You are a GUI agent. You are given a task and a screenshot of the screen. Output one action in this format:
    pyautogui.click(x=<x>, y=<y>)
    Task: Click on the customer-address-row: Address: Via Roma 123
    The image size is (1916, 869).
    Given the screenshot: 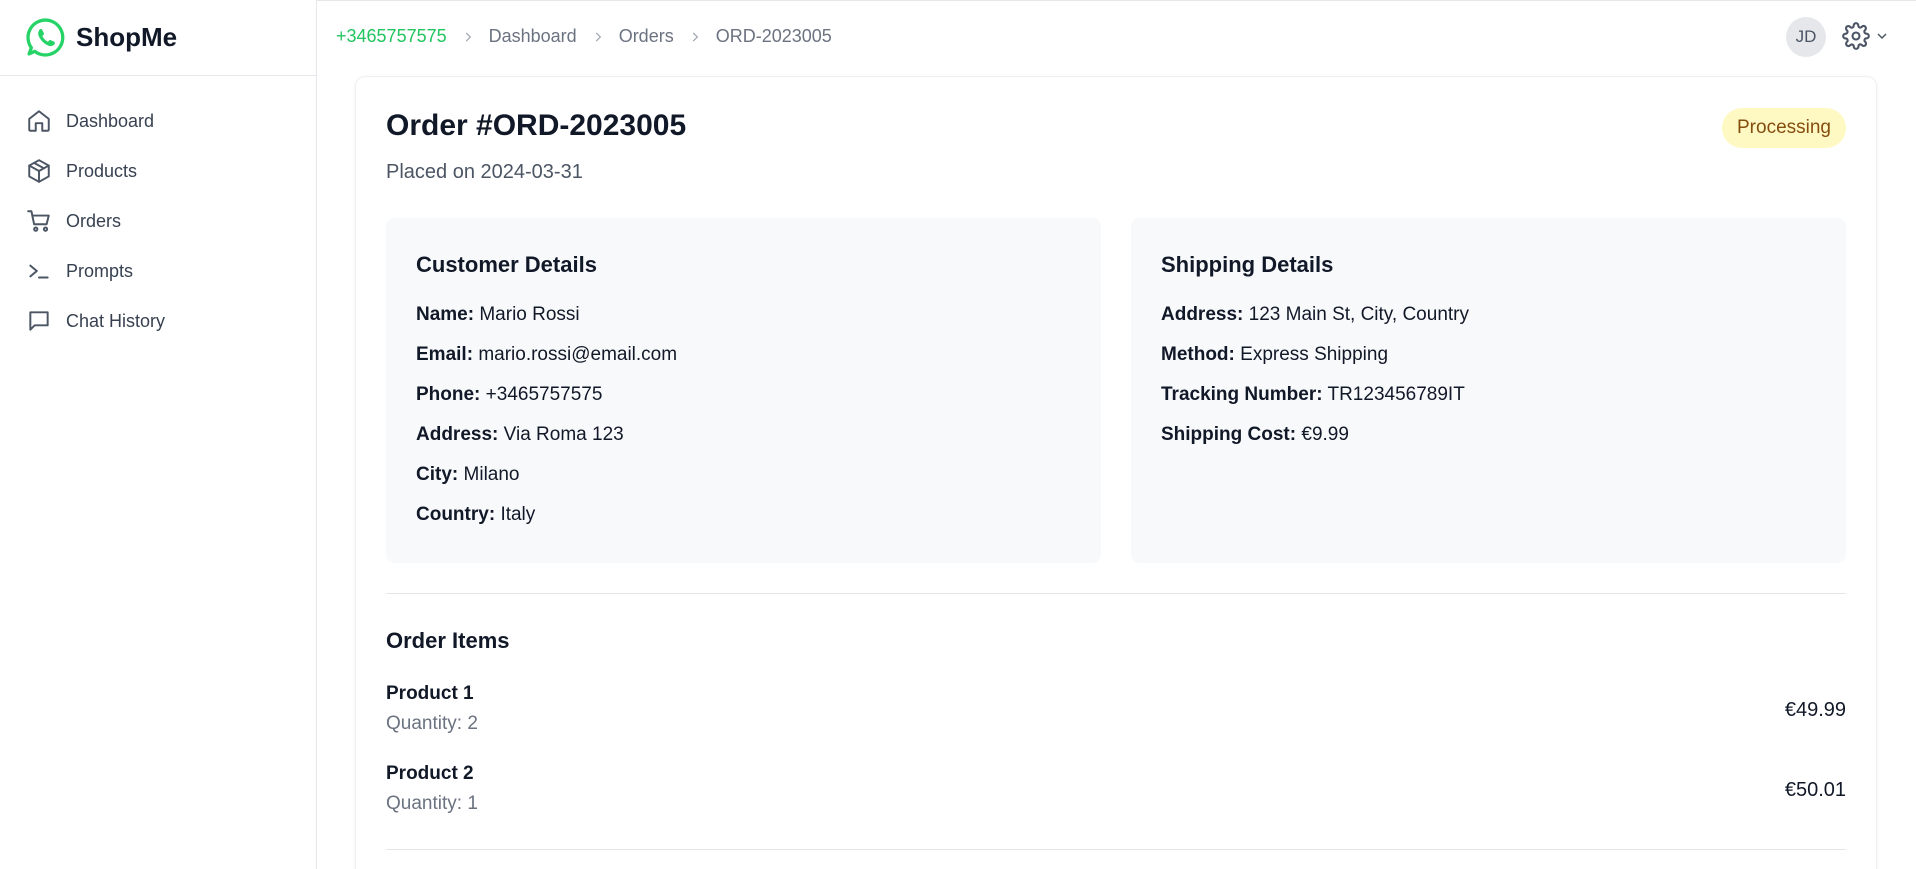 What is the action you would take?
    pyautogui.click(x=520, y=434)
    